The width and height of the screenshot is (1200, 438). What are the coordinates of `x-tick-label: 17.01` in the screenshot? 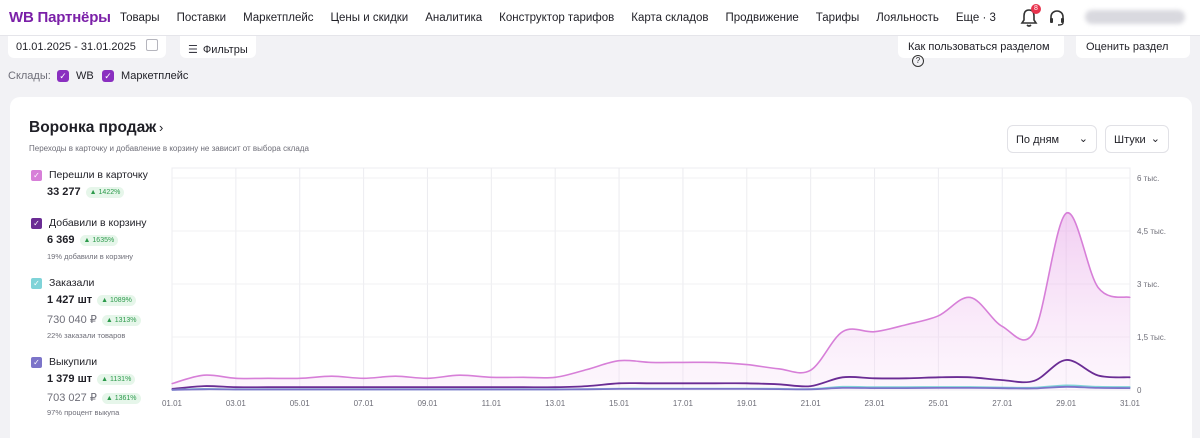 It's located at (683, 403).